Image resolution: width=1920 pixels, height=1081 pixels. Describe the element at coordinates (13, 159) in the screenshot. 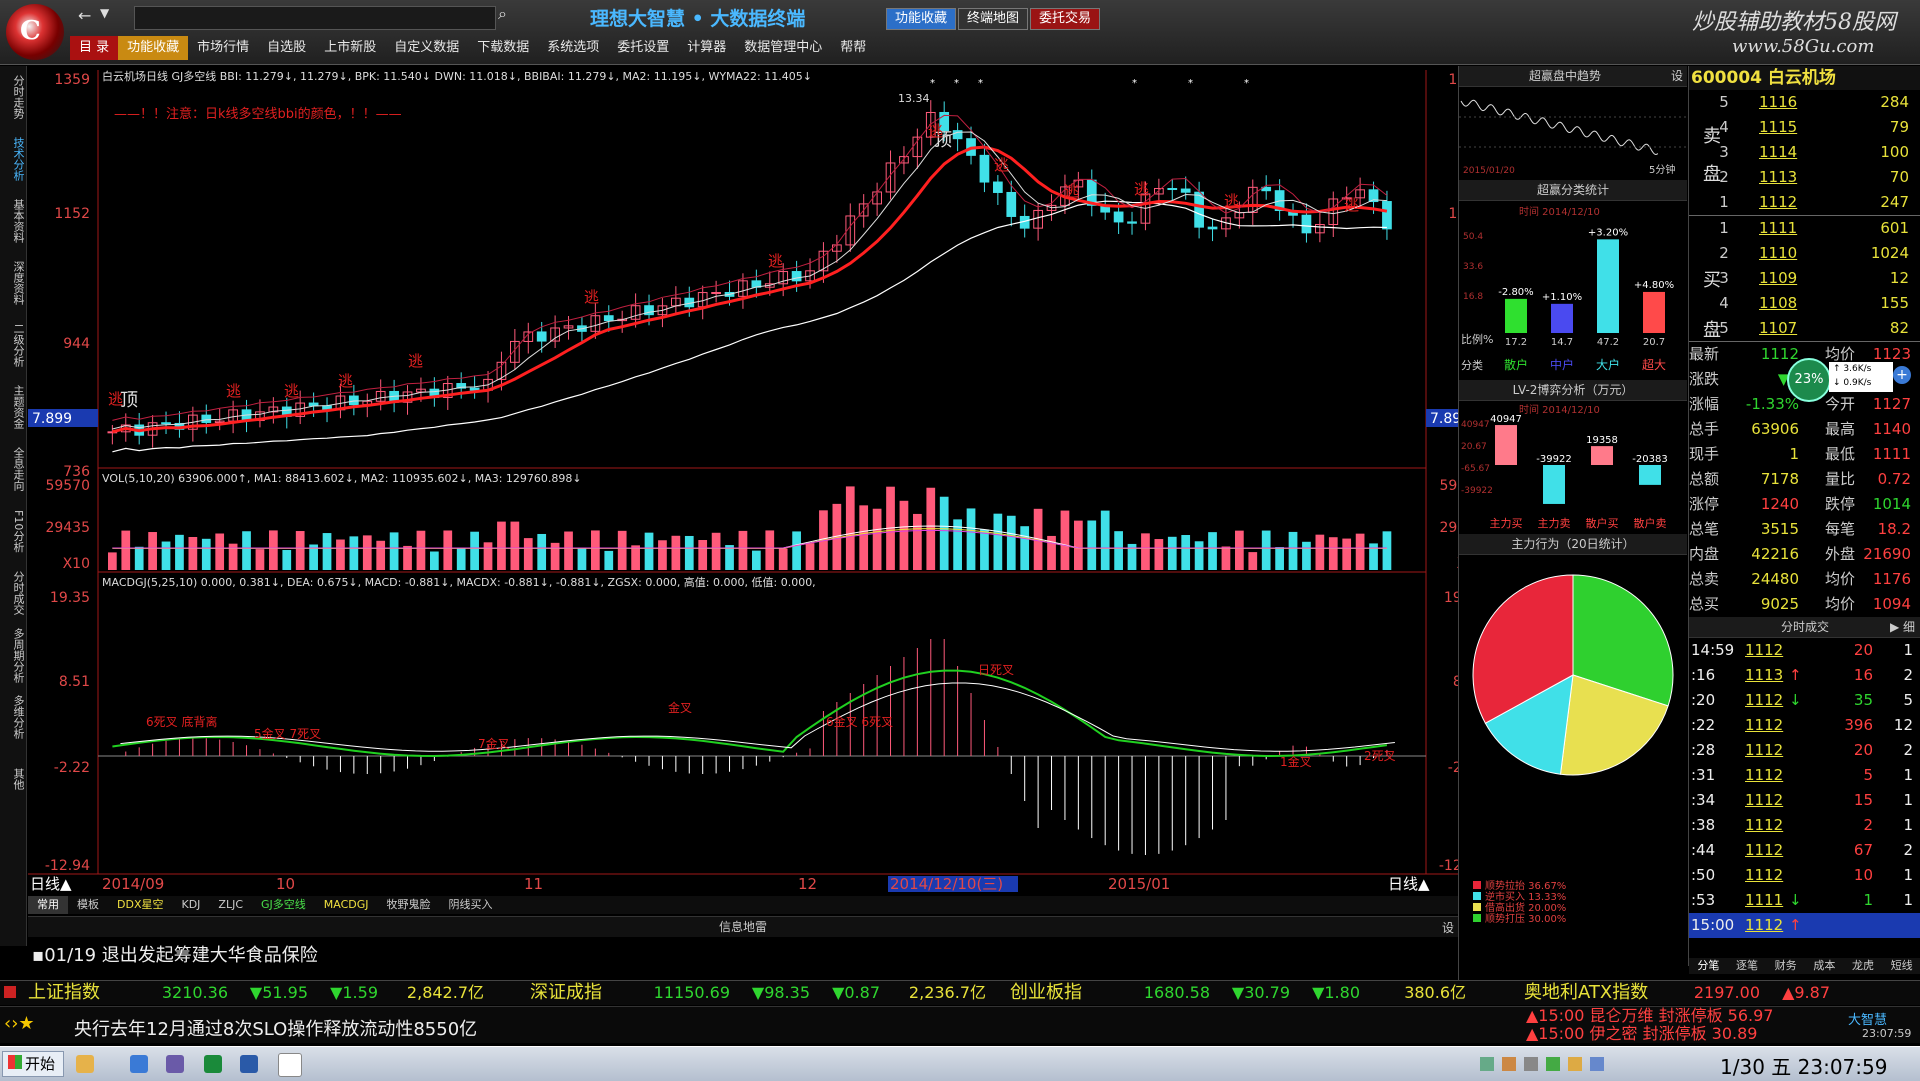

I see `left-tab: 技术分析` at that location.